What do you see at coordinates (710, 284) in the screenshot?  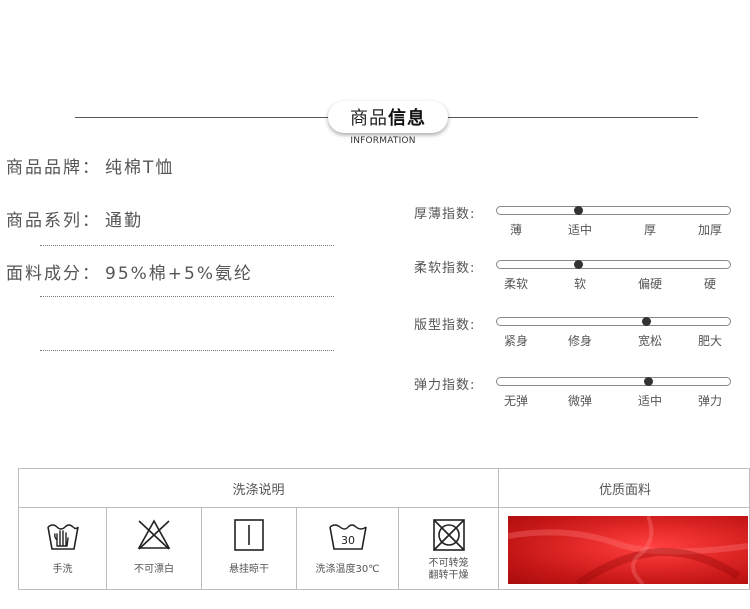 I see `index-tick: 硬` at bounding box center [710, 284].